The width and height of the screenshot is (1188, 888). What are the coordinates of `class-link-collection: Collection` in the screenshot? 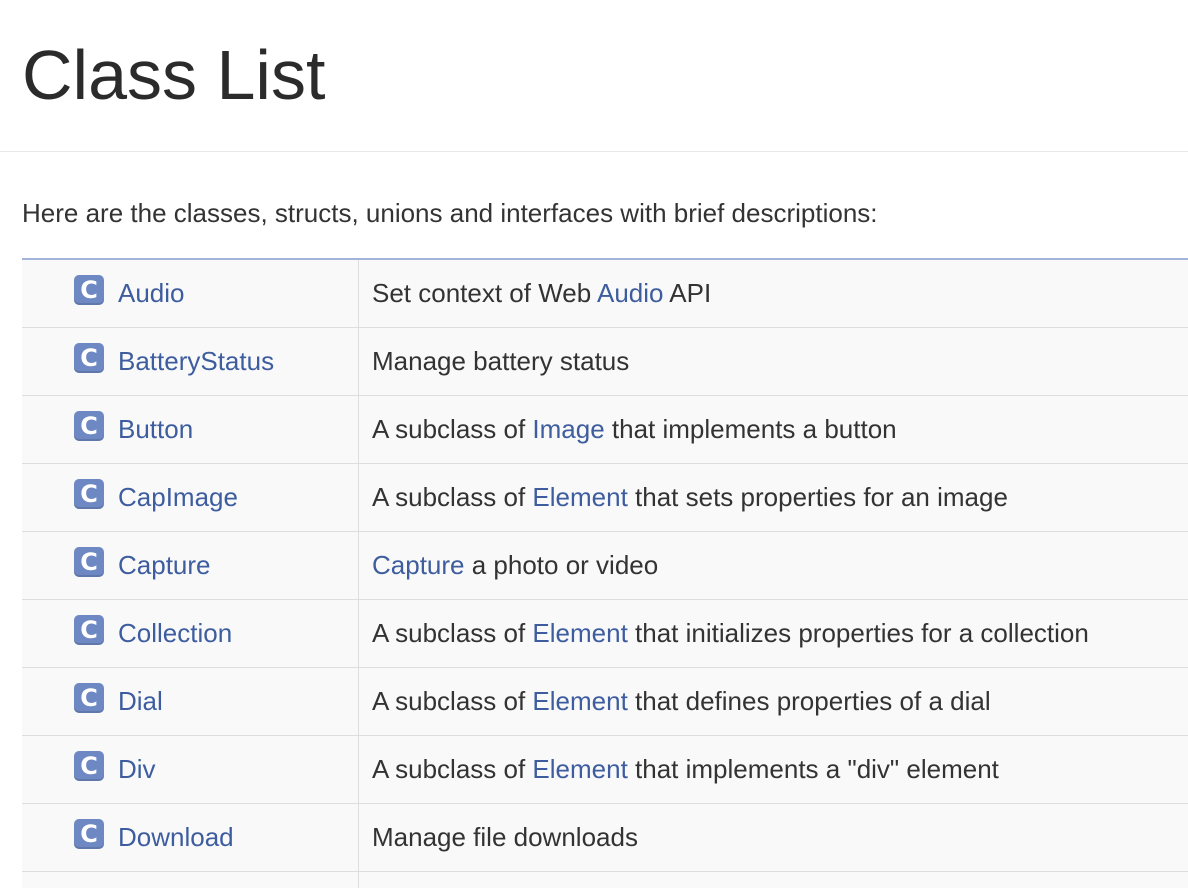 It's located at (175, 633).